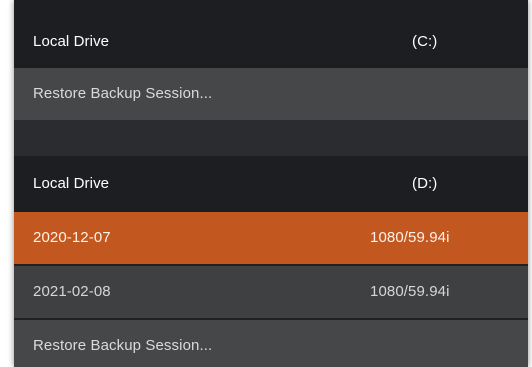  What do you see at coordinates (71, 183) in the screenshot?
I see `drive-name-label: Local Drive` at bounding box center [71, 183].